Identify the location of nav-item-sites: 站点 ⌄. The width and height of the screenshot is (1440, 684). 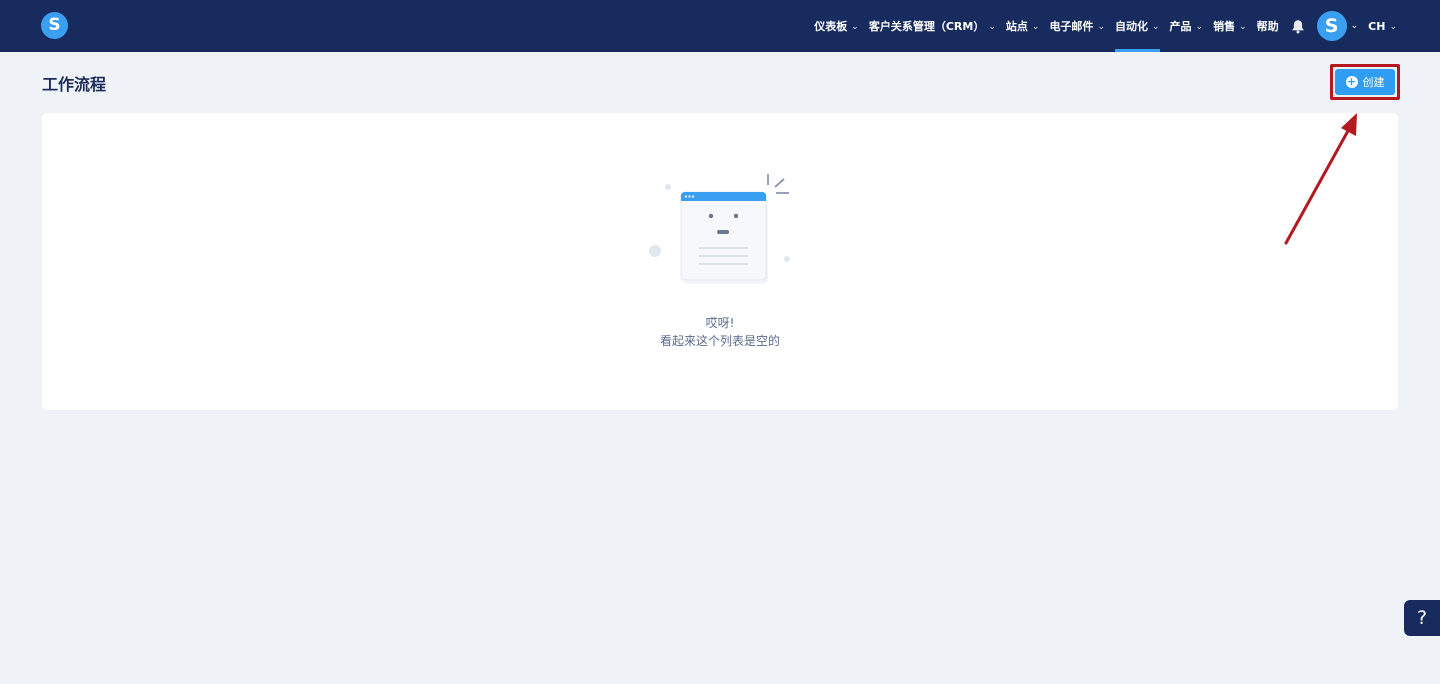
(1023, 26).